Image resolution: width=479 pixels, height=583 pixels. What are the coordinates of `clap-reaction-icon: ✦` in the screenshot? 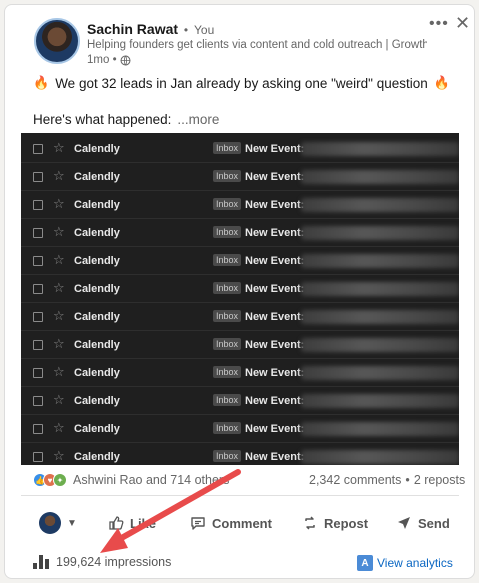 It's located at (60, 480).